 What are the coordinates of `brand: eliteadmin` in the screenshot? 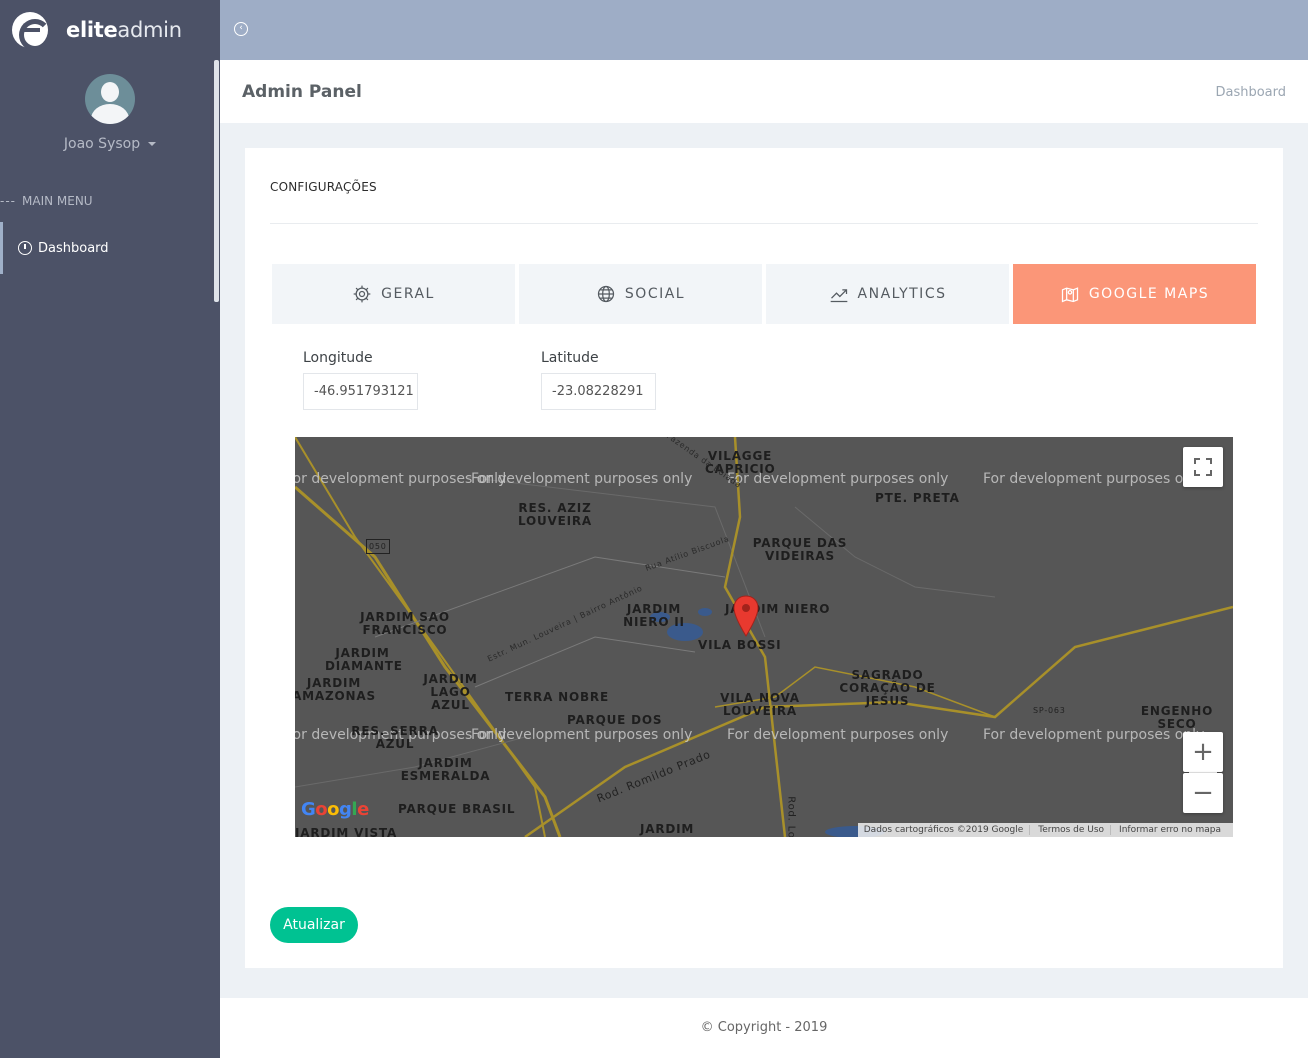 It's located at (110, 30).